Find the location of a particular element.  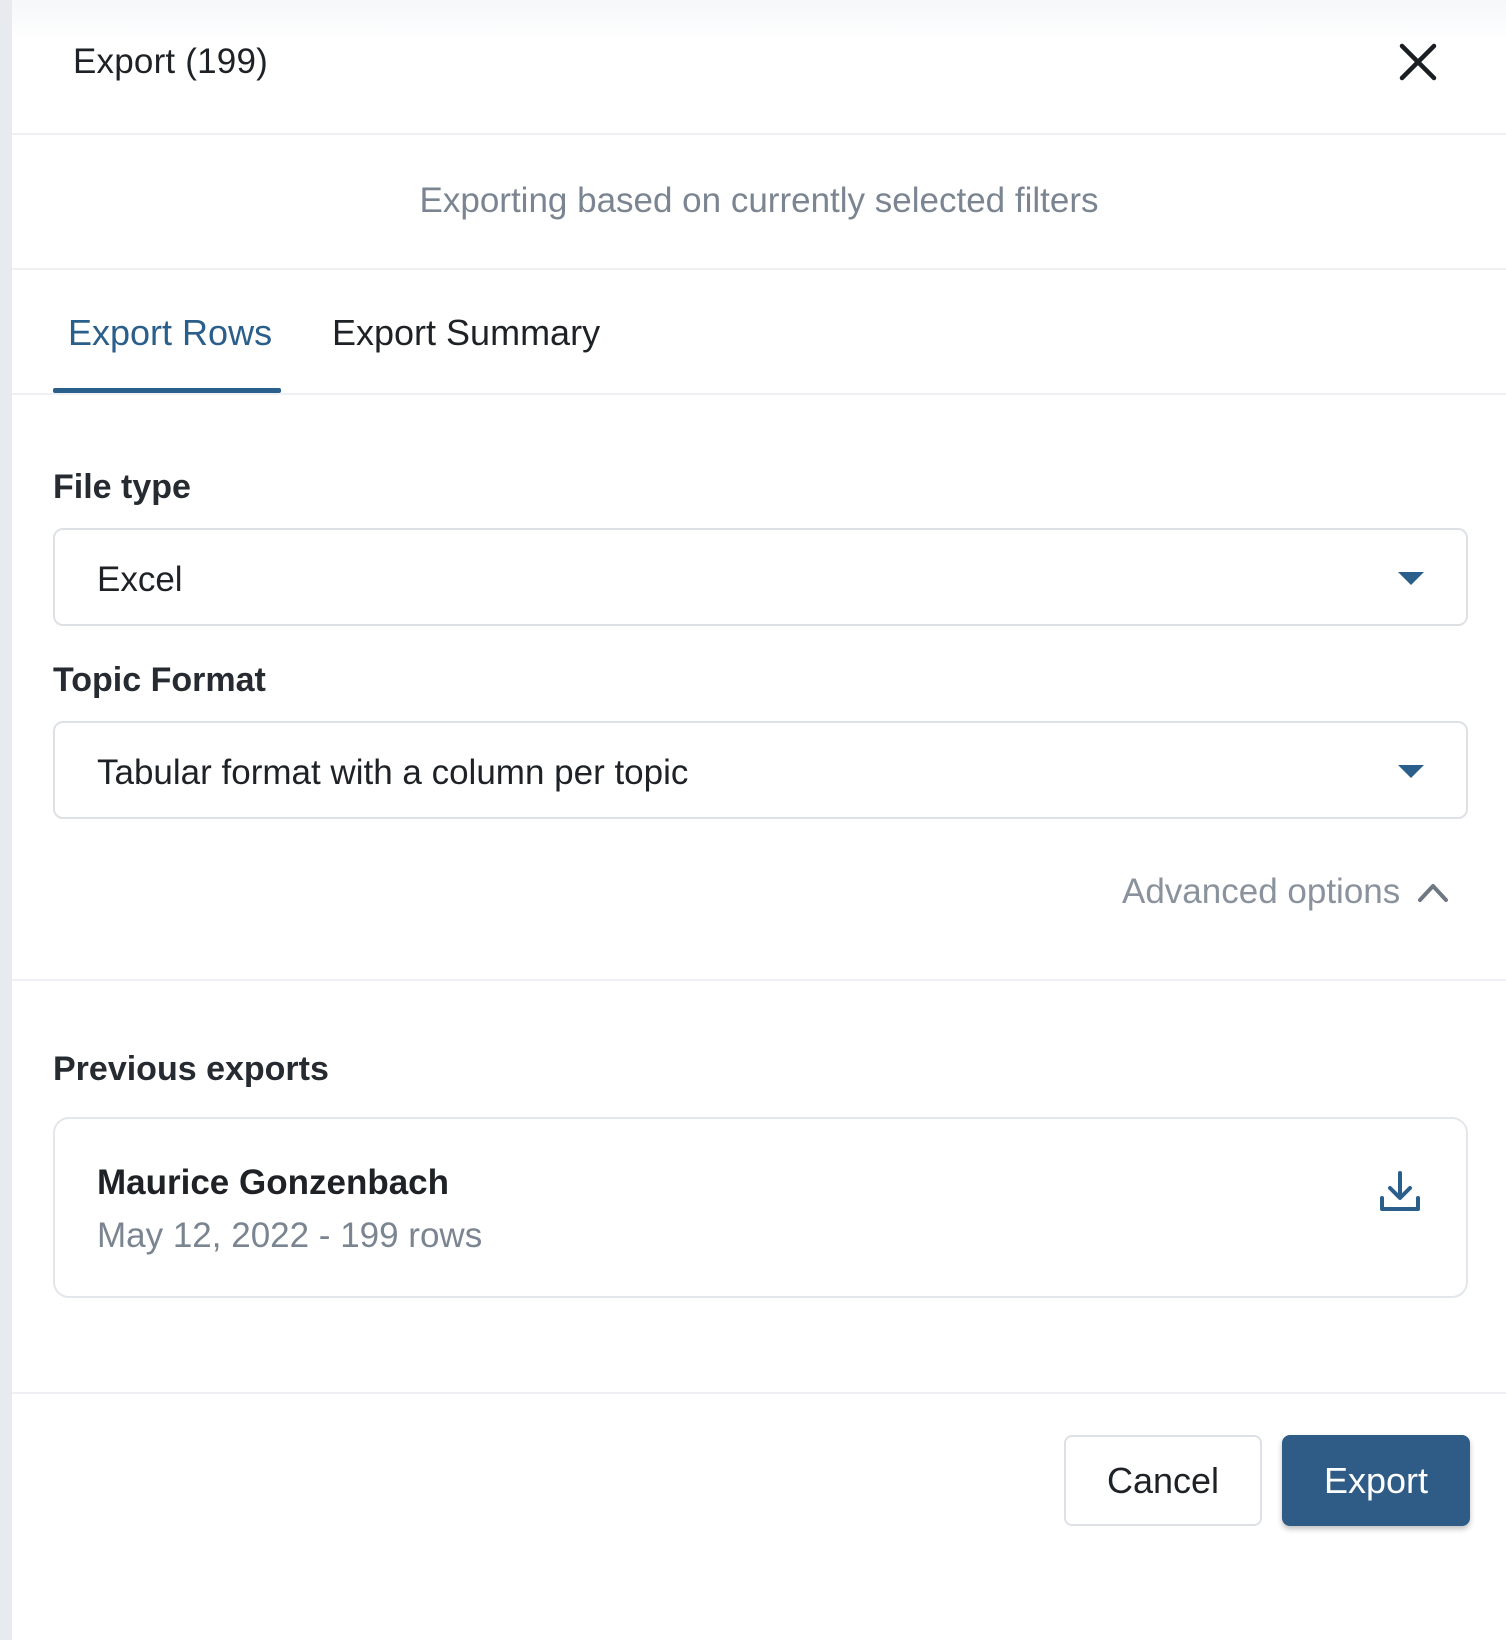

topic-format-value: Tabular format with a column per topic is located at coordinates (393, 772).